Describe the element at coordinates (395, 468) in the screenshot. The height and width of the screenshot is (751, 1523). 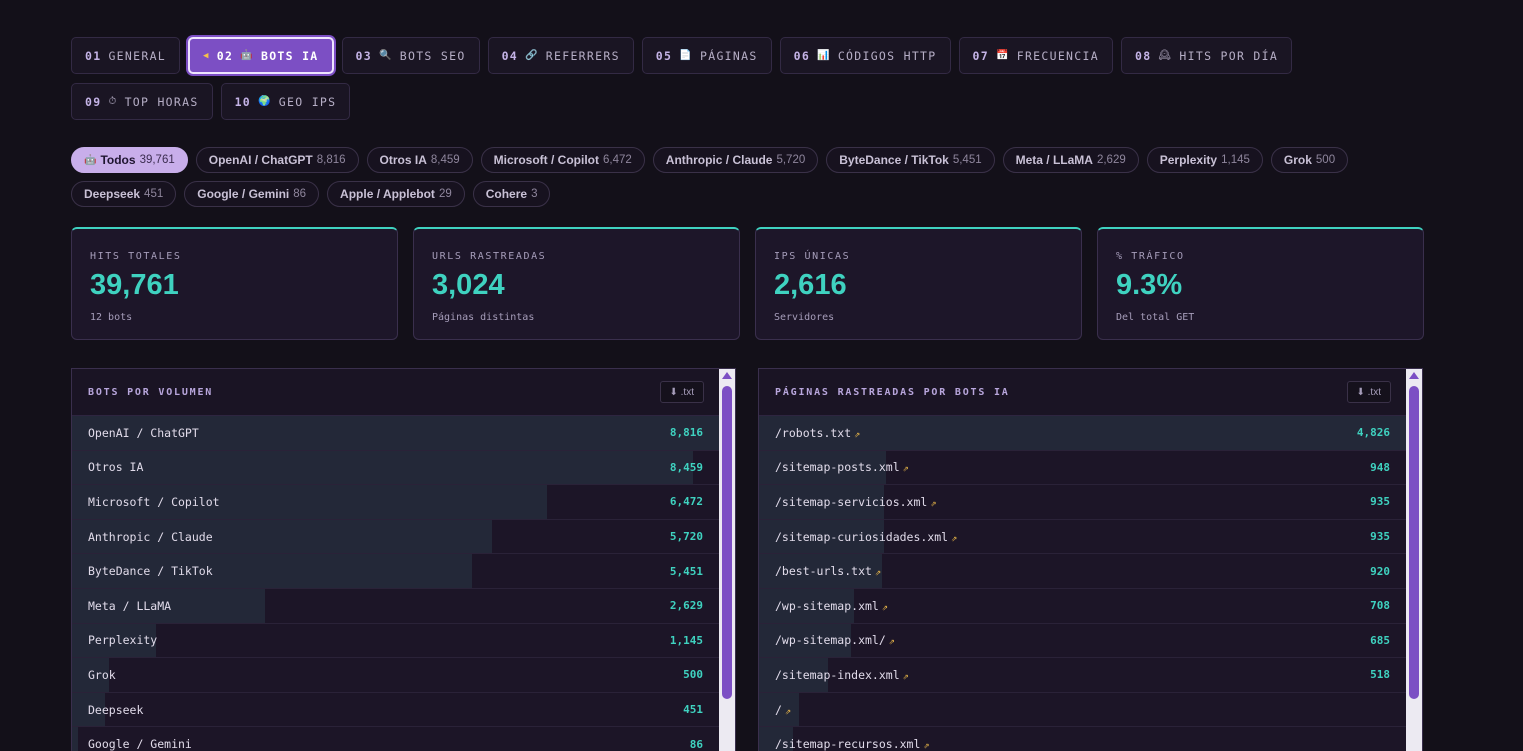
I see `bot-row: Otros IA 8,459` at that location.